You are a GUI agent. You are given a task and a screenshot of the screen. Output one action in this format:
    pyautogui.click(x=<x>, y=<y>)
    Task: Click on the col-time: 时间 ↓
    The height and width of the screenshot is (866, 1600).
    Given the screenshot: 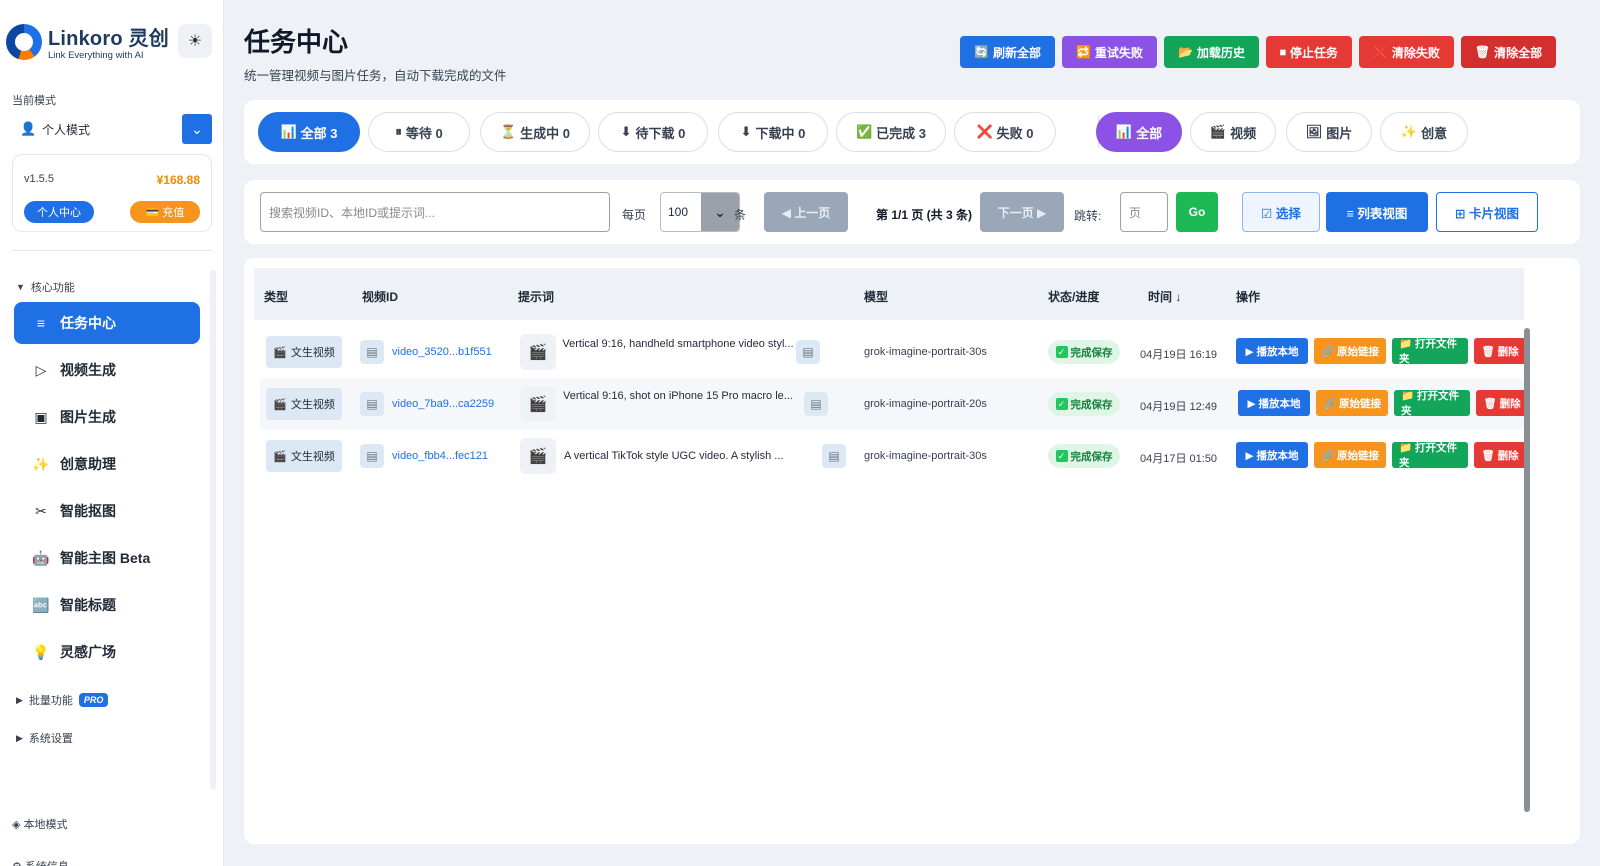 What is the action you would take?
    pyautogui.click(x=1164, y=296)
    